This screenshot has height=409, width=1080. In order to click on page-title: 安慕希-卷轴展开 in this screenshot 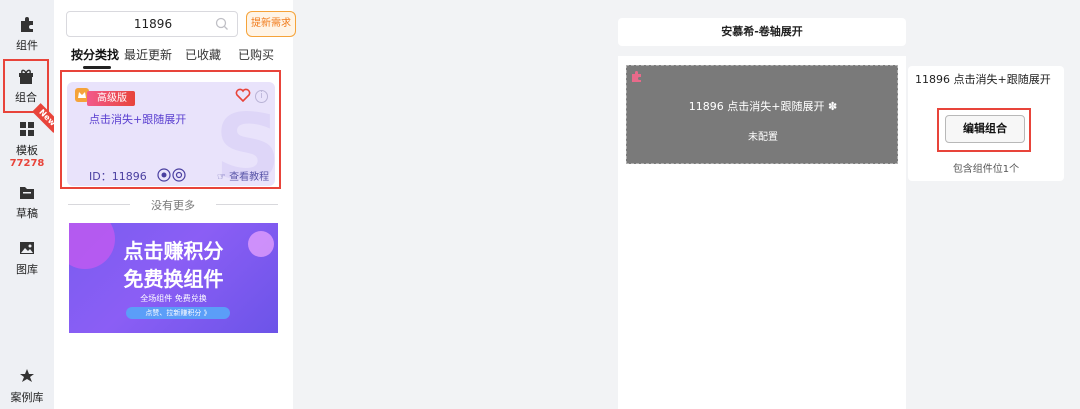, I will do `click(762, 32)`.